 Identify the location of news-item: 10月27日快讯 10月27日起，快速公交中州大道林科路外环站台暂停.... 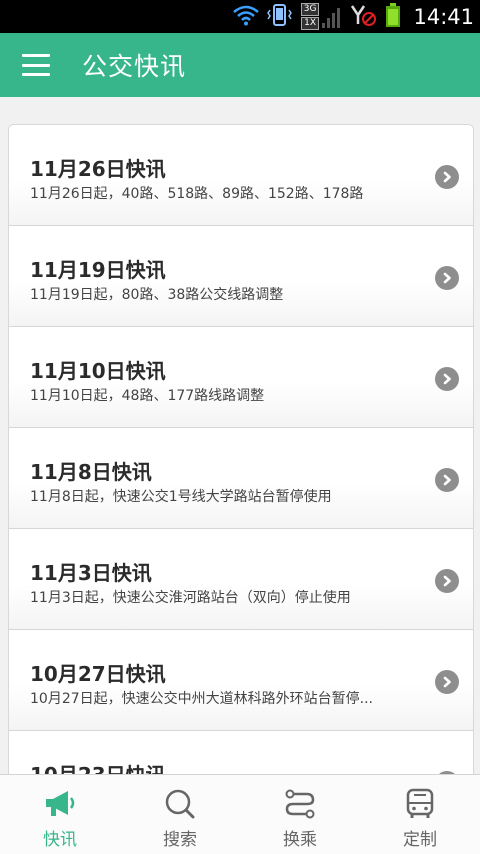
(241, 680).